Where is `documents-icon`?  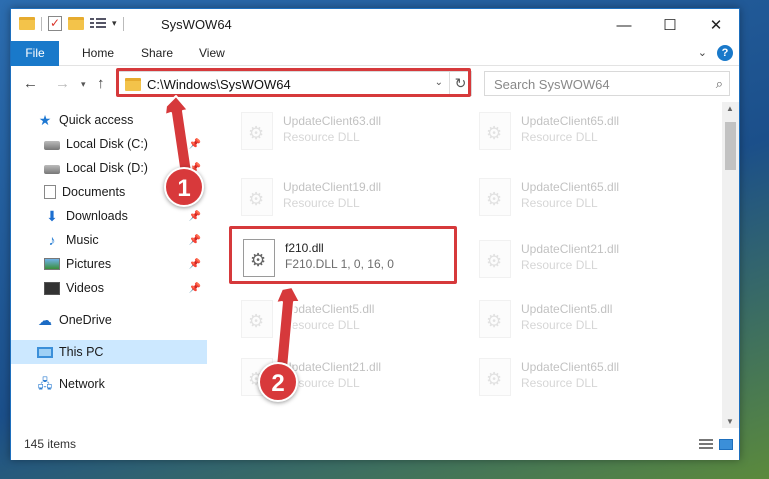 documents-icon is located at coordinates (50, 192).